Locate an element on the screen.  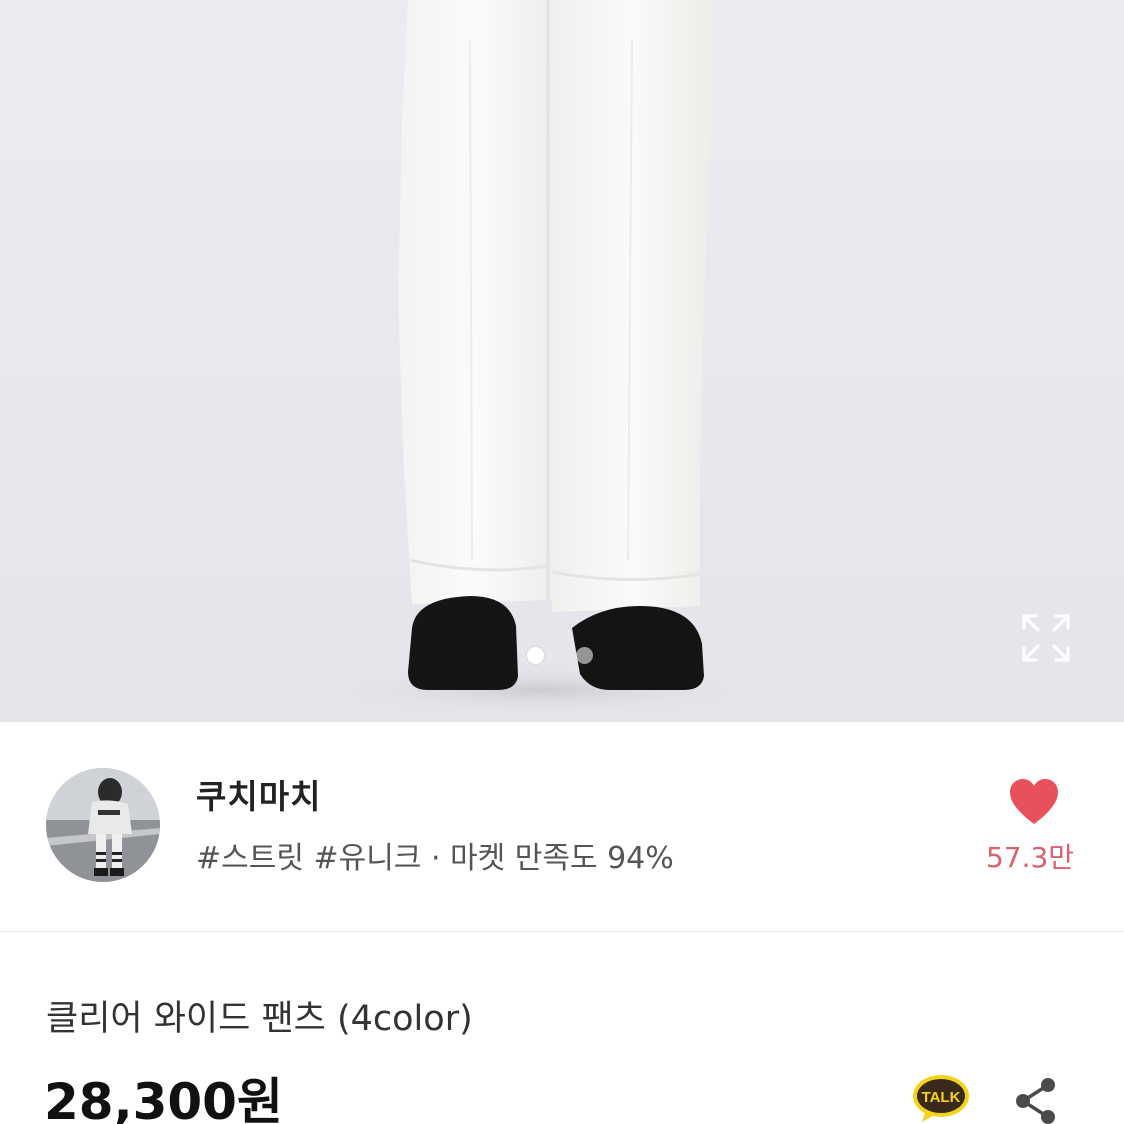
talk-label: TALK is located at coordinates (941, 1097).